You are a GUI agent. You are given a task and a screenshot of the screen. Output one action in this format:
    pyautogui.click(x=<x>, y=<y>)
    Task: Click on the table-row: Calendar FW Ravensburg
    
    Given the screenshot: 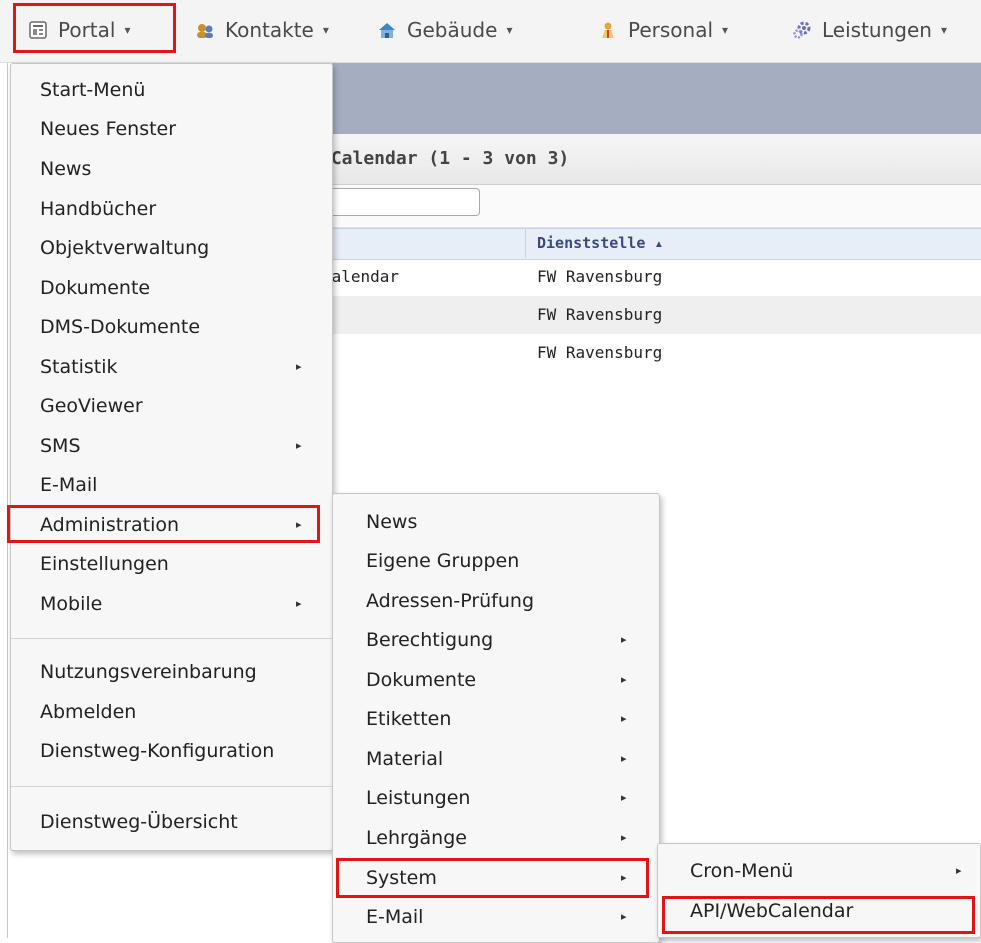 What is the action you would take?
    pyautogui.click(x=651, y=277)
    